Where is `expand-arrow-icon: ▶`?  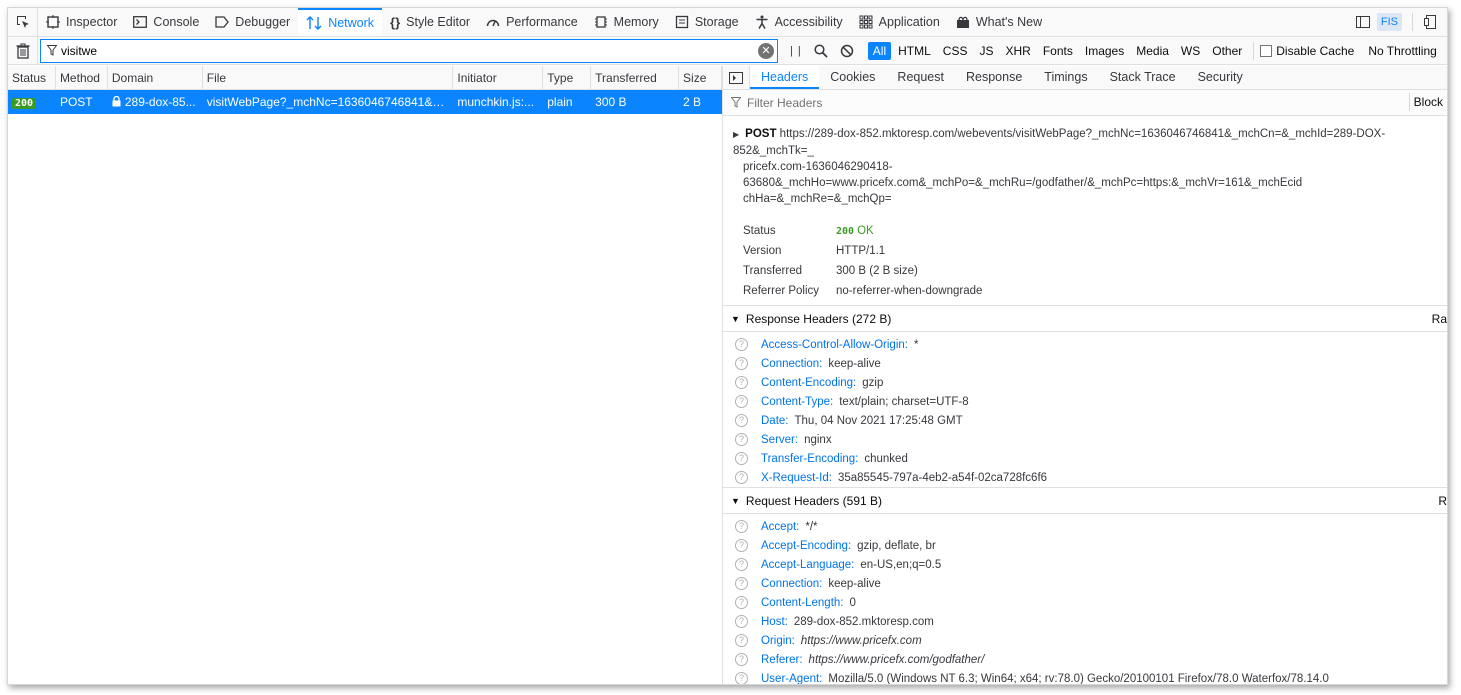 expand-arrow-icon: ▶ is located at coordinates (736, 134).